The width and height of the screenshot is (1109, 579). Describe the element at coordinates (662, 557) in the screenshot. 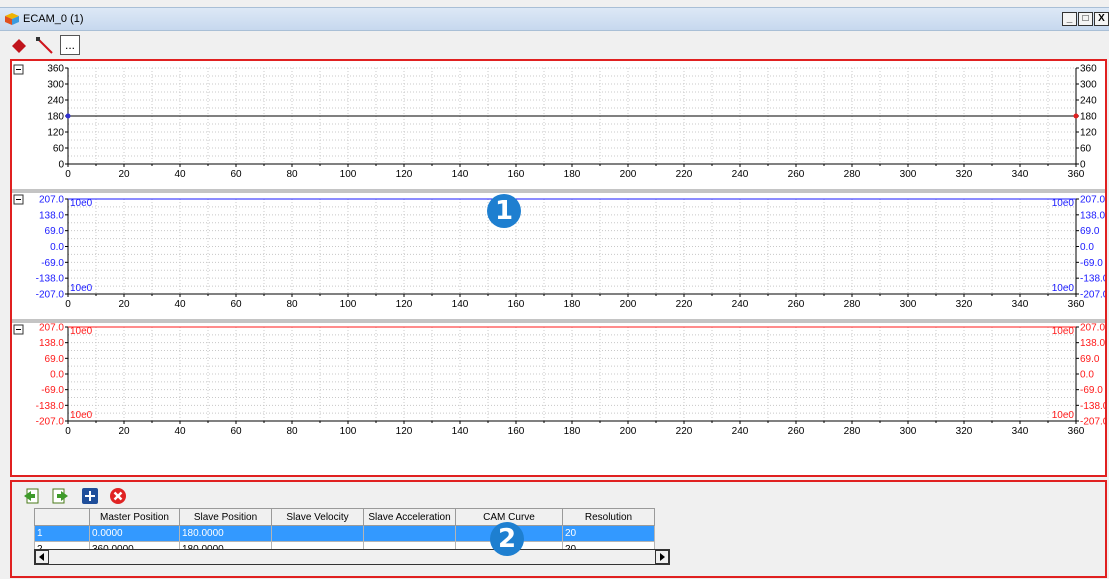

I see `scroll-right-icon` at that location.